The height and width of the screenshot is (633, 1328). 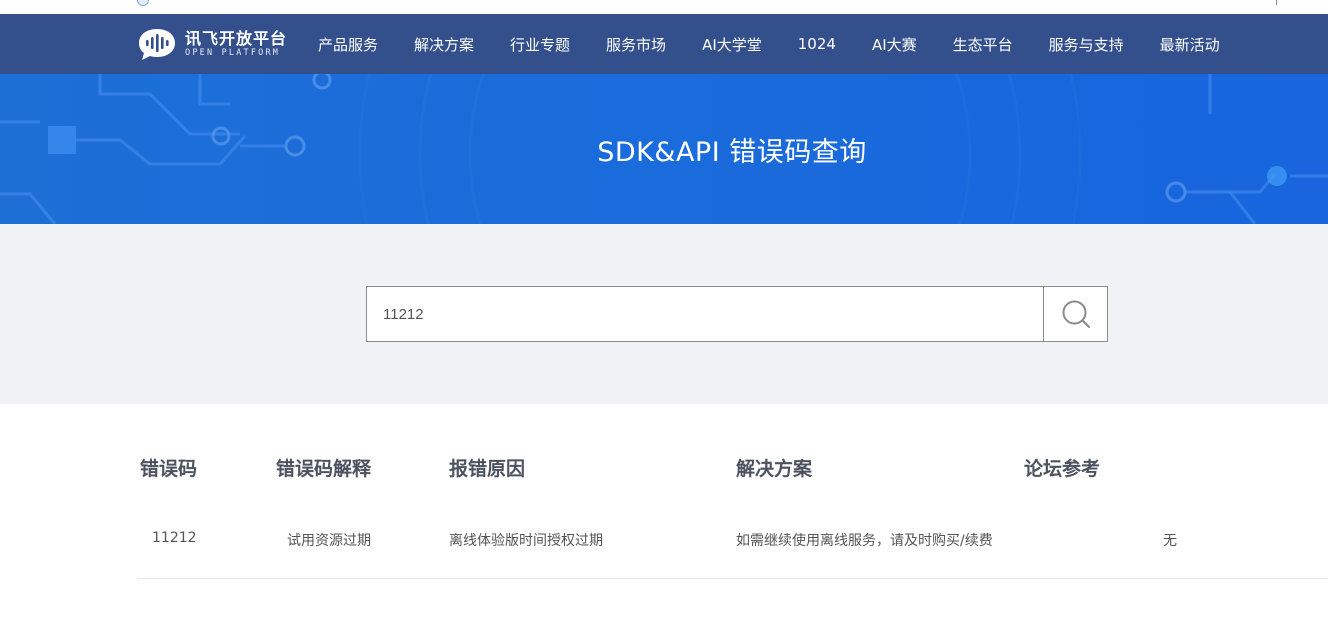 I want to click on nav-item-support: 服务与支持, so click(x=1086, y=44).